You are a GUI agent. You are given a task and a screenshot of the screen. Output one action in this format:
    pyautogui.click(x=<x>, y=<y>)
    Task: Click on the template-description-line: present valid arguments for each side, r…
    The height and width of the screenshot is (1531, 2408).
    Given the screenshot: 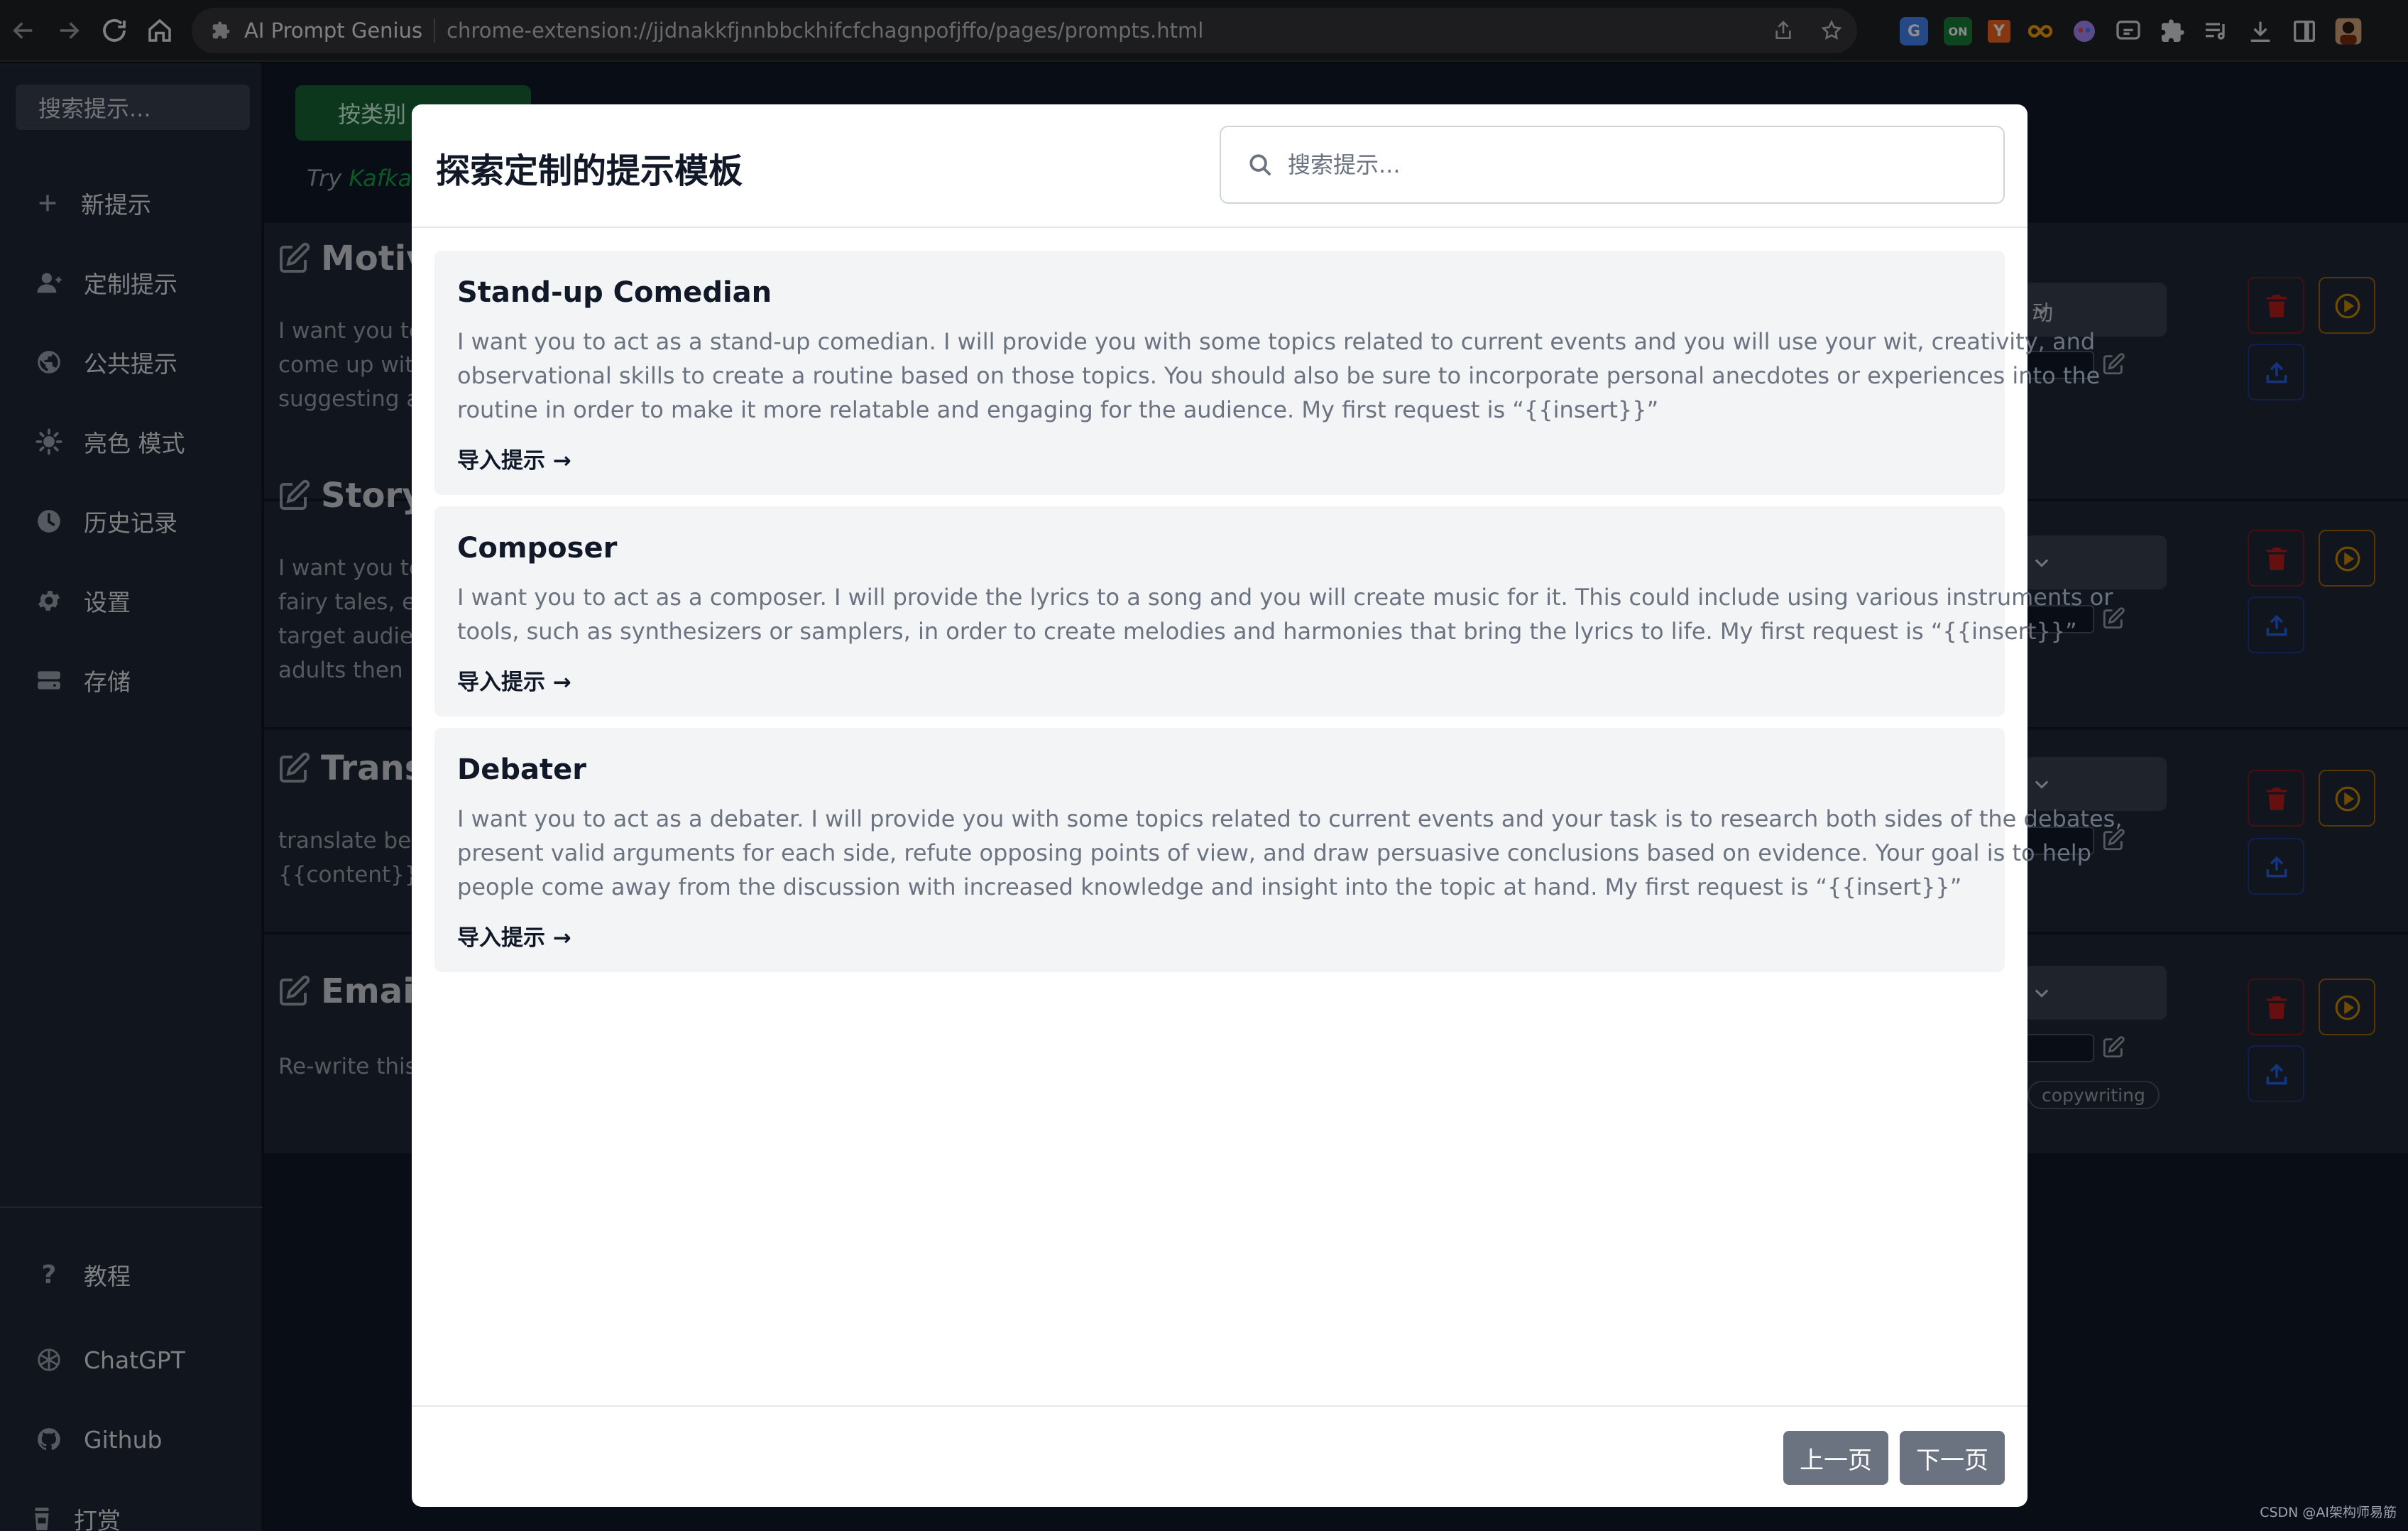 What is the action you would take?
    pyautogui.click(x=1274, y=852)
    